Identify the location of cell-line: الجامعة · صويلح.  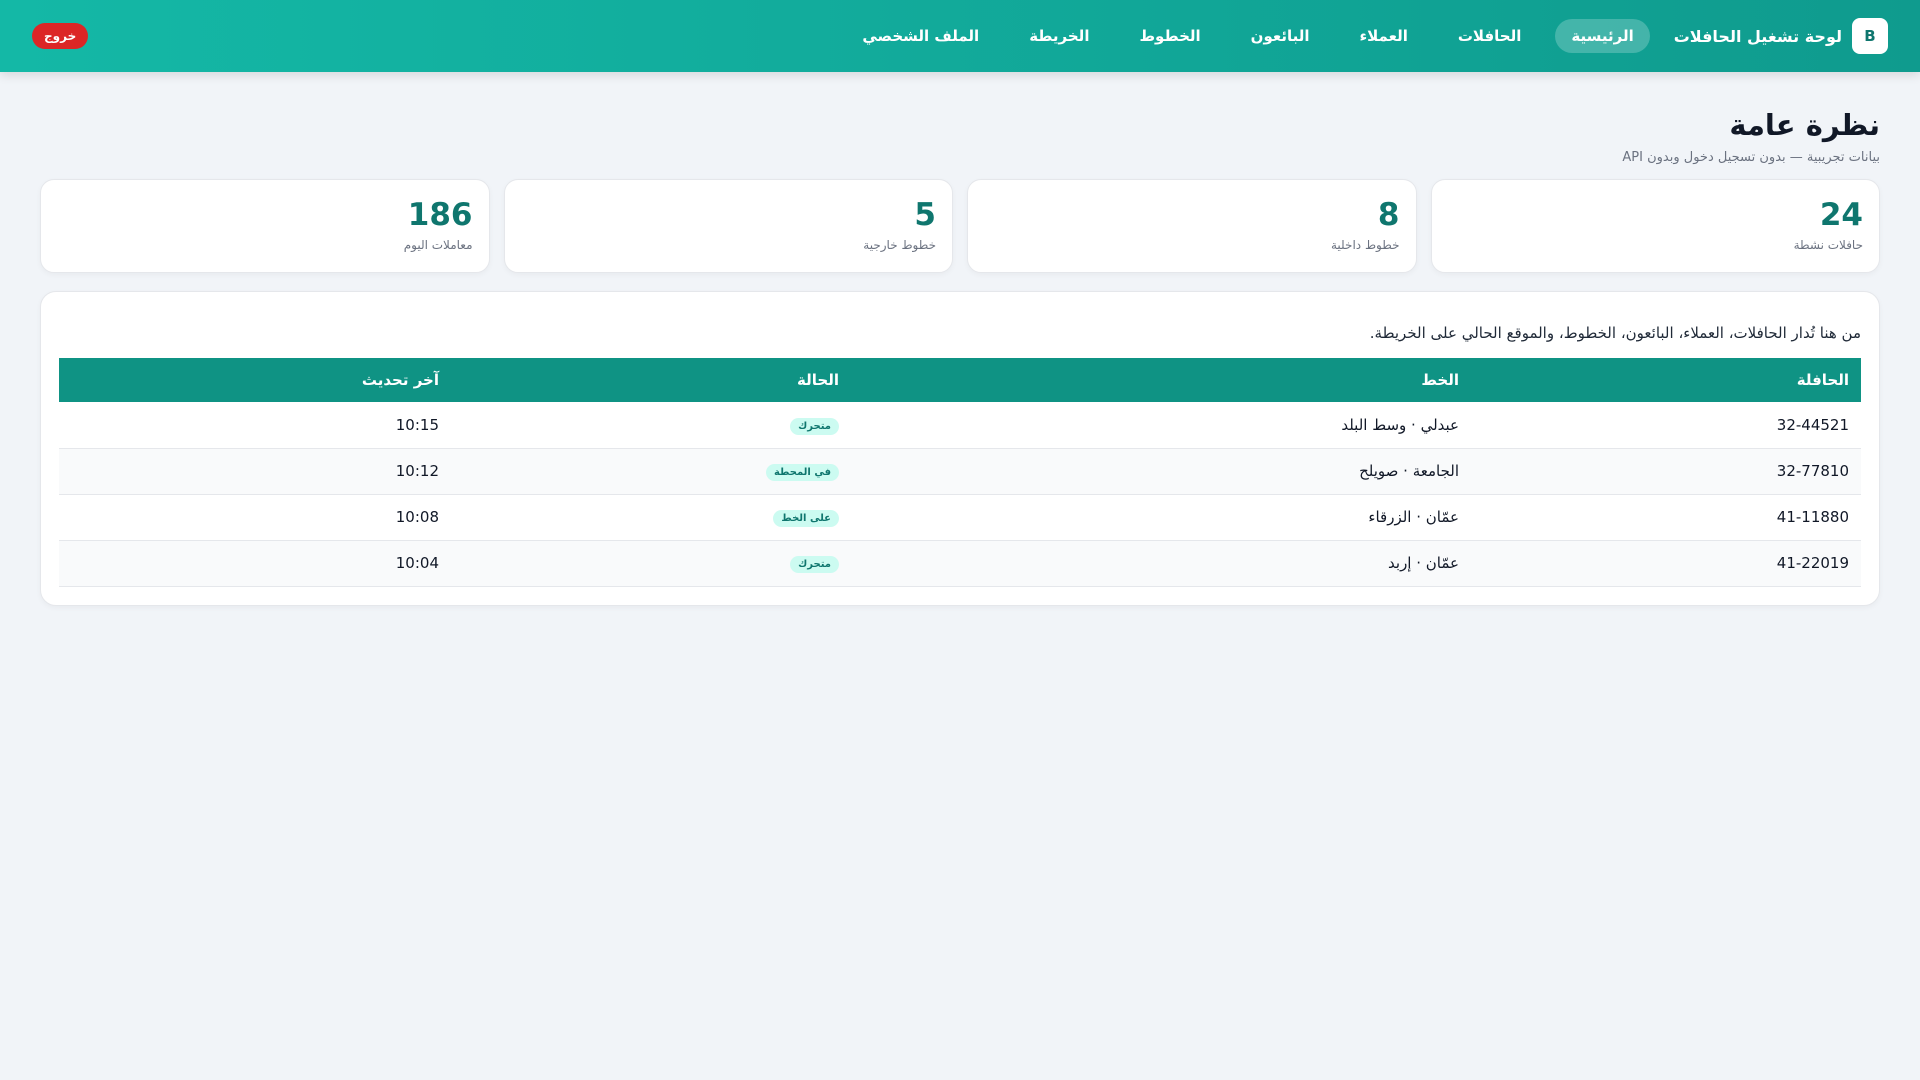
(1161, 471).